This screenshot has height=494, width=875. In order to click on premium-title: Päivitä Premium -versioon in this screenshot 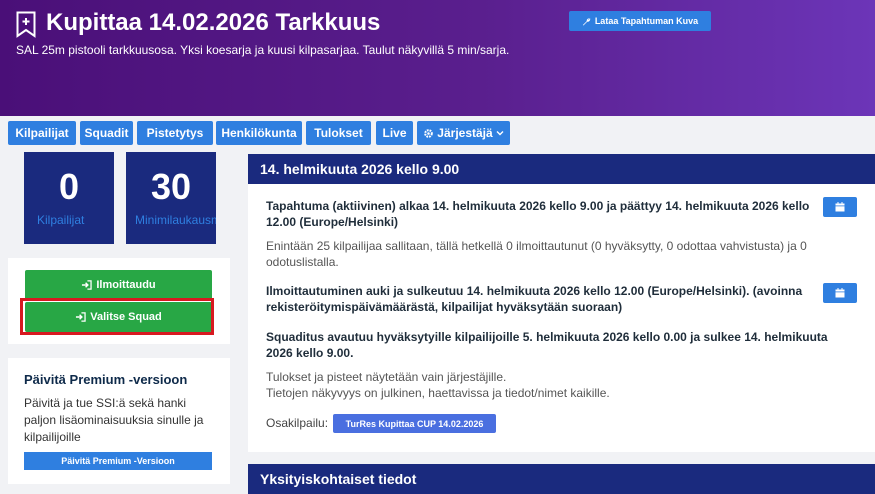, I will do `click(106, 379)`.